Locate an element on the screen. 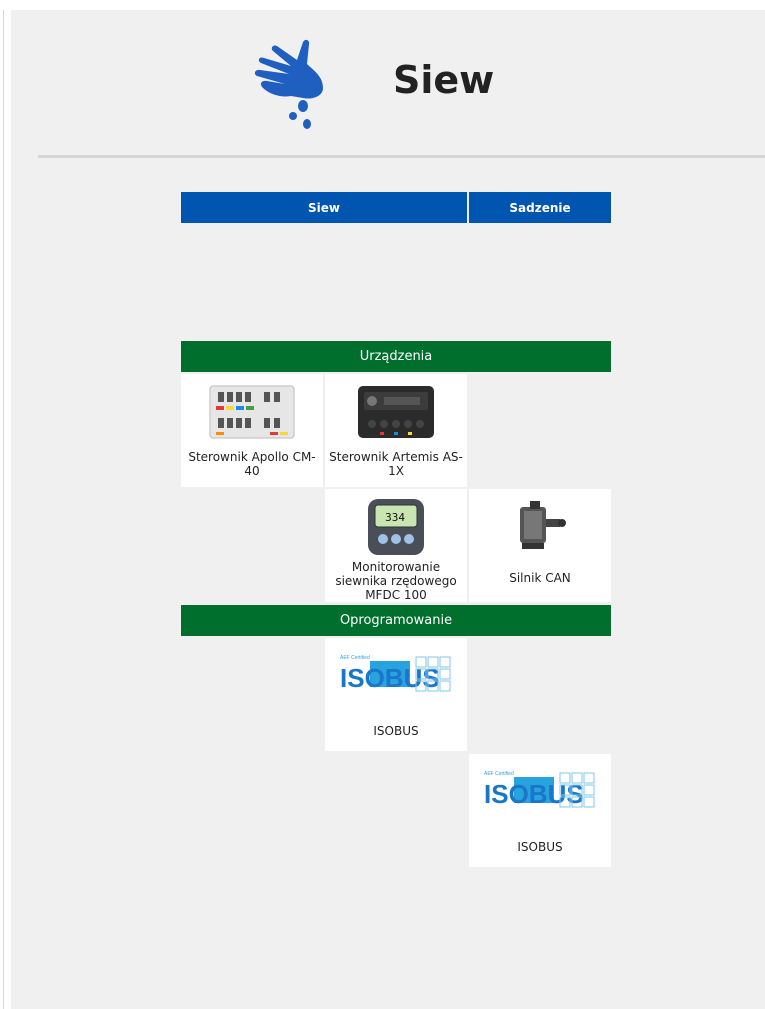 This screenshot has width=765, height=1009. header: Siew is located at coordinates (388, 83).